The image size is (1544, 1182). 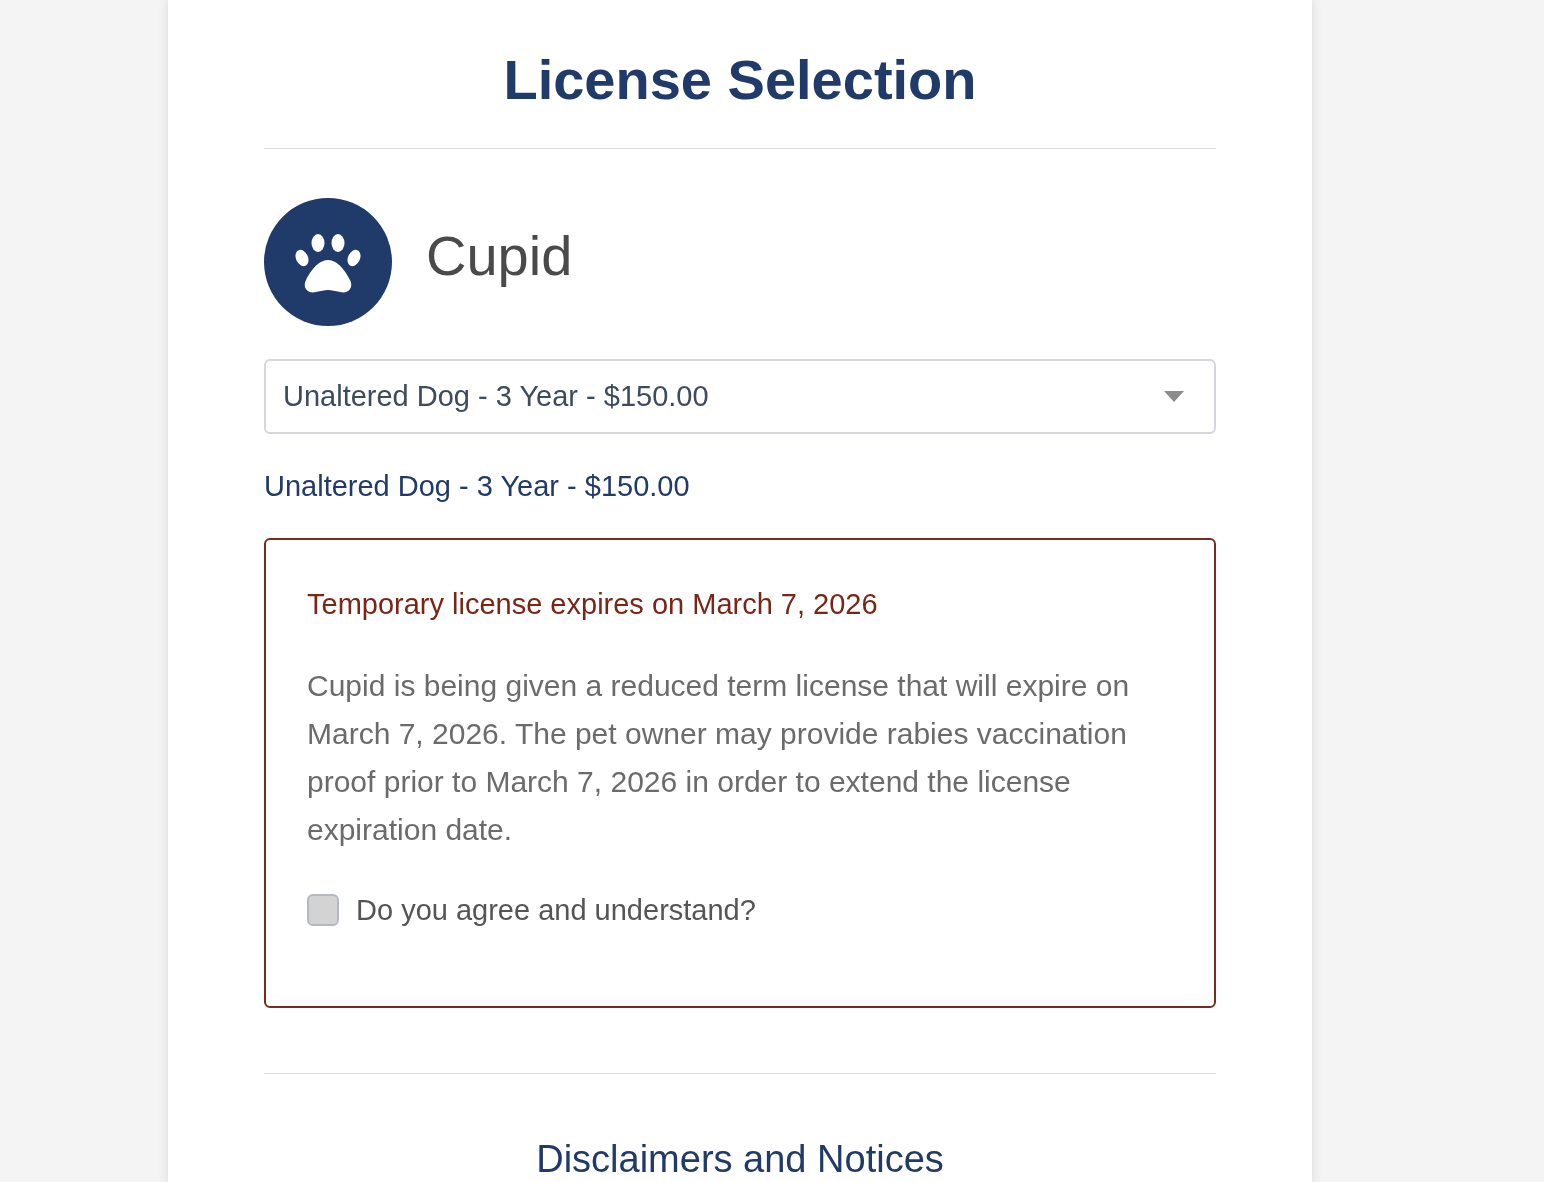 What do you see at coordinates (740, 80) in the screenshot?
I see `page-title: License Selection` at bounding box center [740, 80].